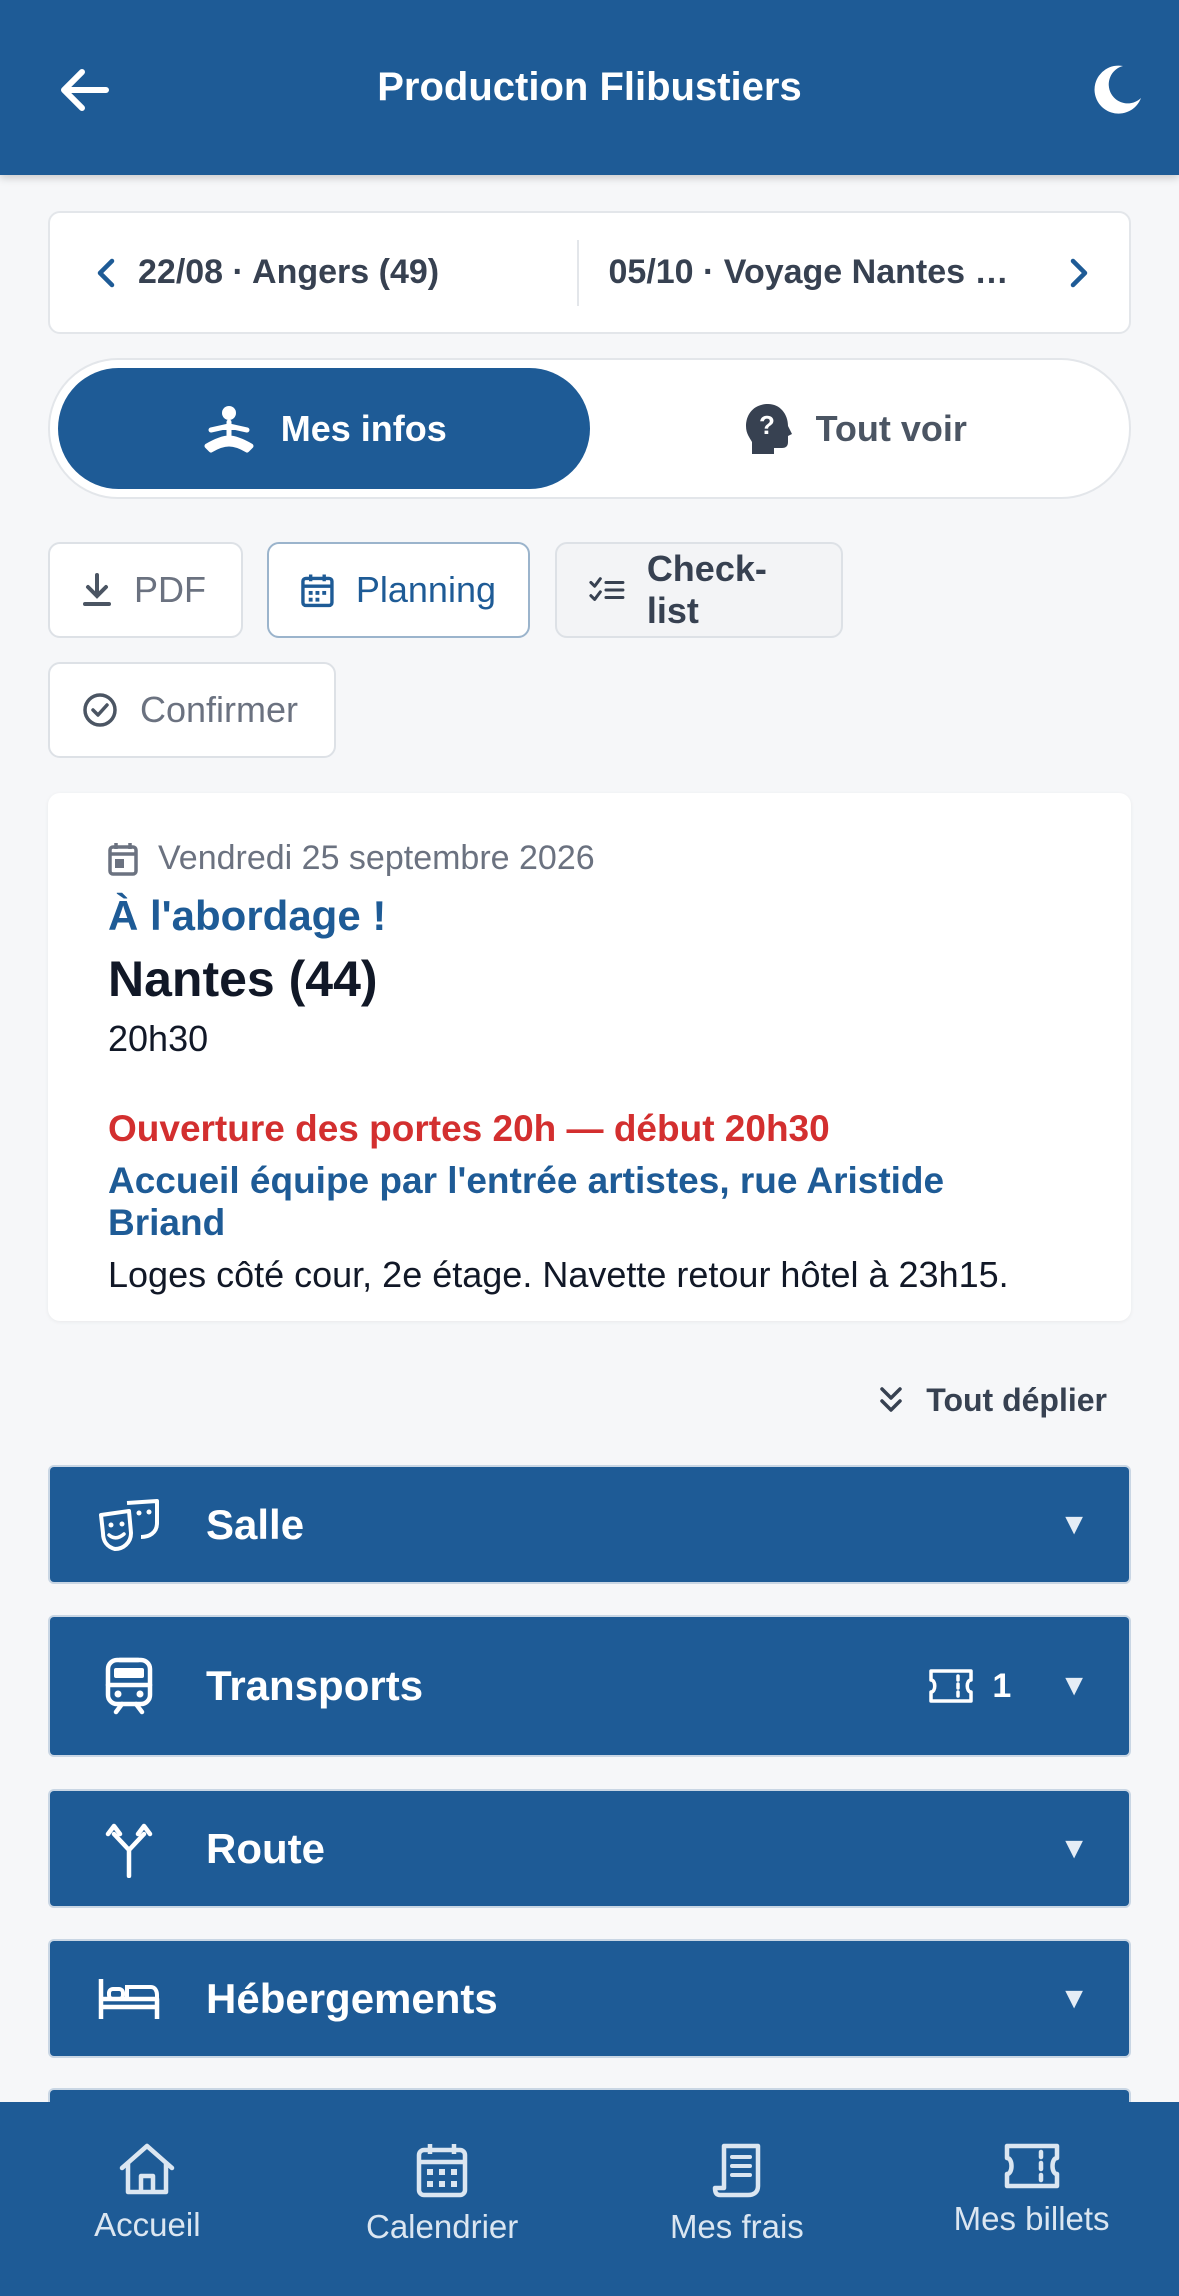  What do you see at coordinates (1016, 1399) in the screenshot?
I see `expand-all-label: Tout déplier` at bounding box center [1016, 1399].